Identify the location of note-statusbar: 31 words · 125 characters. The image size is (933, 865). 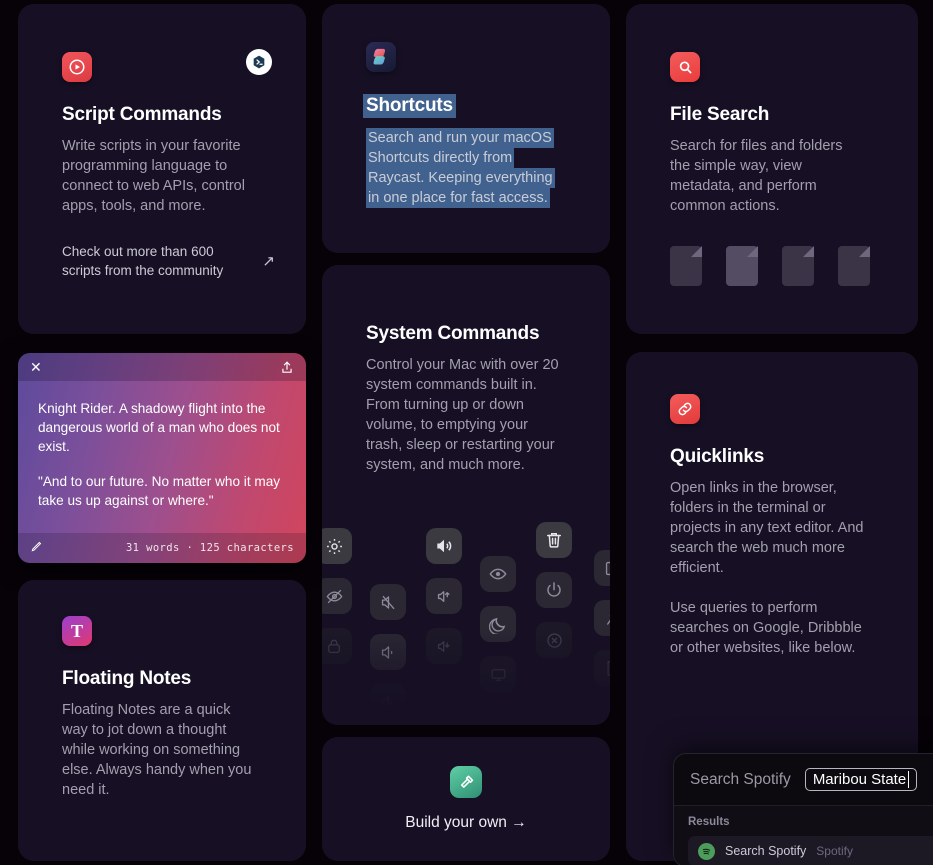
(162, 548).